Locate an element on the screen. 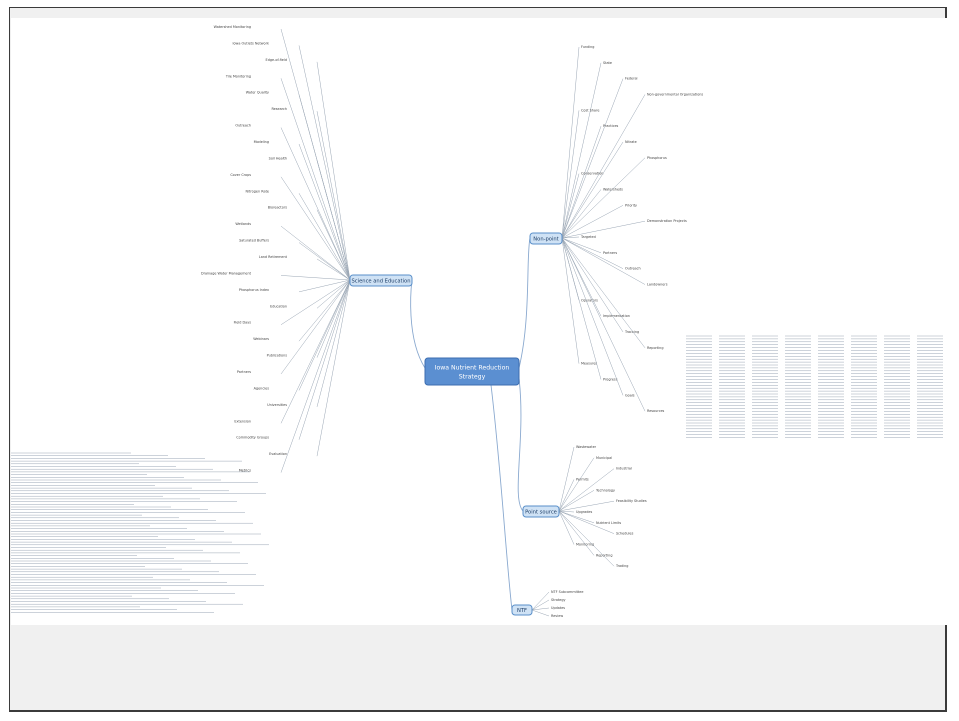  ntf-leaf-label: Updates is located at coordinates (558, 608).